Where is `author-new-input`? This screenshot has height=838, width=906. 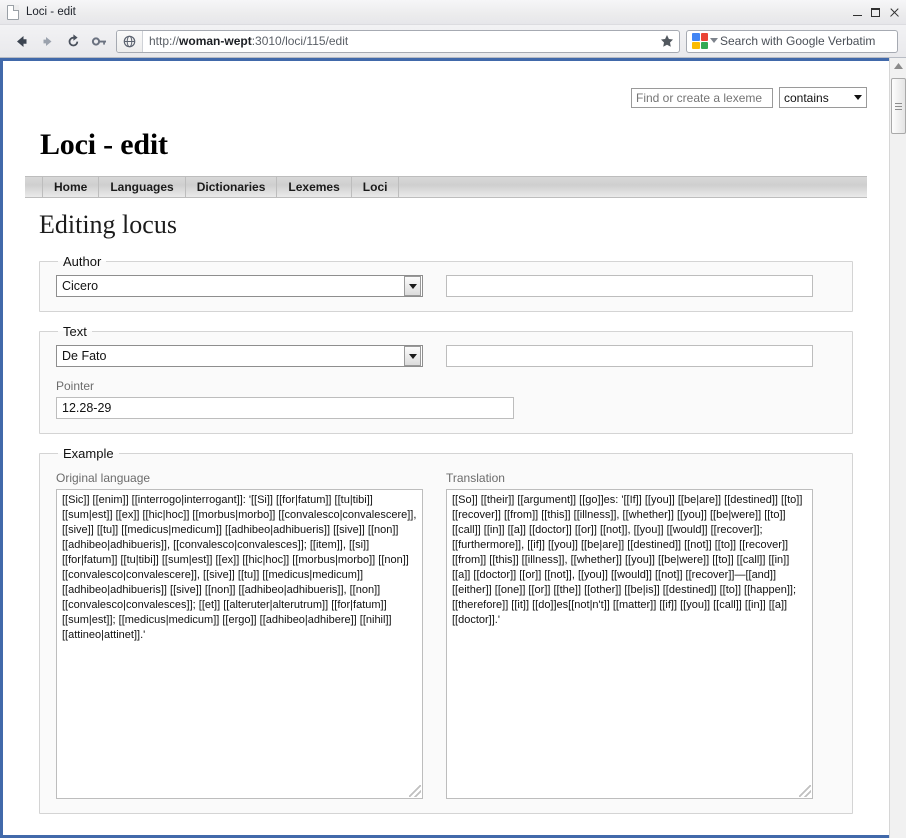 author-new-input is located at coordinates (629, 286).